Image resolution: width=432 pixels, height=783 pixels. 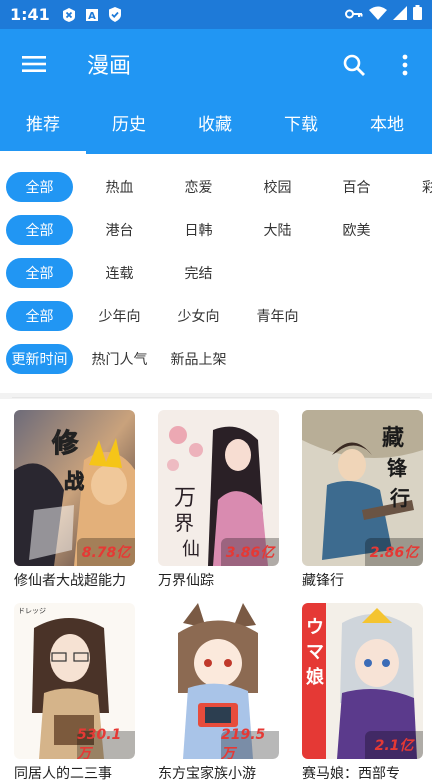 What do you see at coordinates (277, 316) in the screenshot?
I see `filter-option: 青年向` at bounding box center [277, 316].